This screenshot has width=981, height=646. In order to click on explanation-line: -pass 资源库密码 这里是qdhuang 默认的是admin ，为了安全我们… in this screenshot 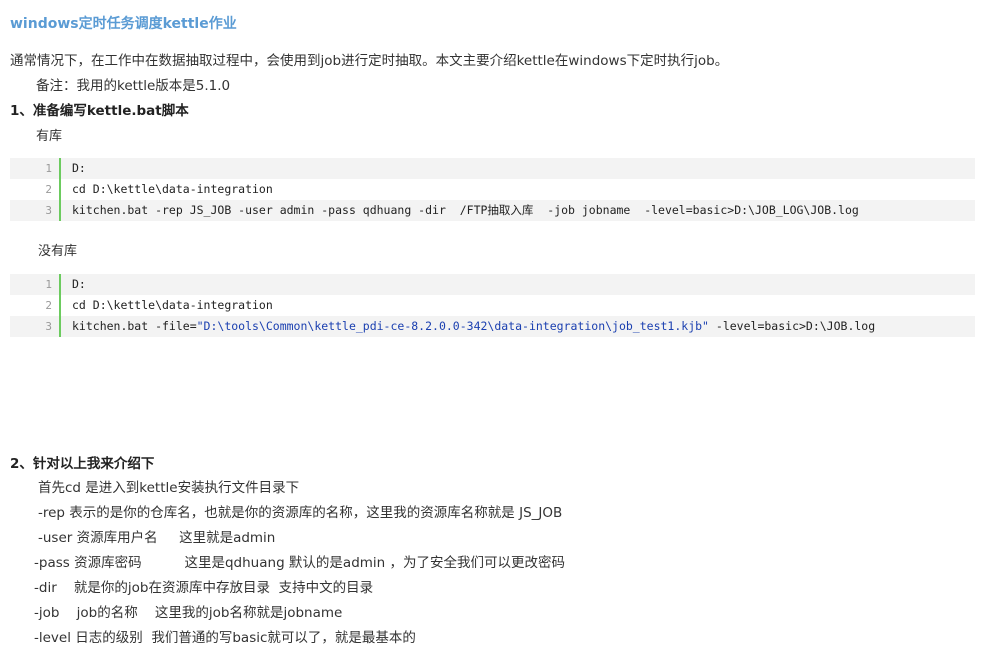, I will do `click(300, 563)`.